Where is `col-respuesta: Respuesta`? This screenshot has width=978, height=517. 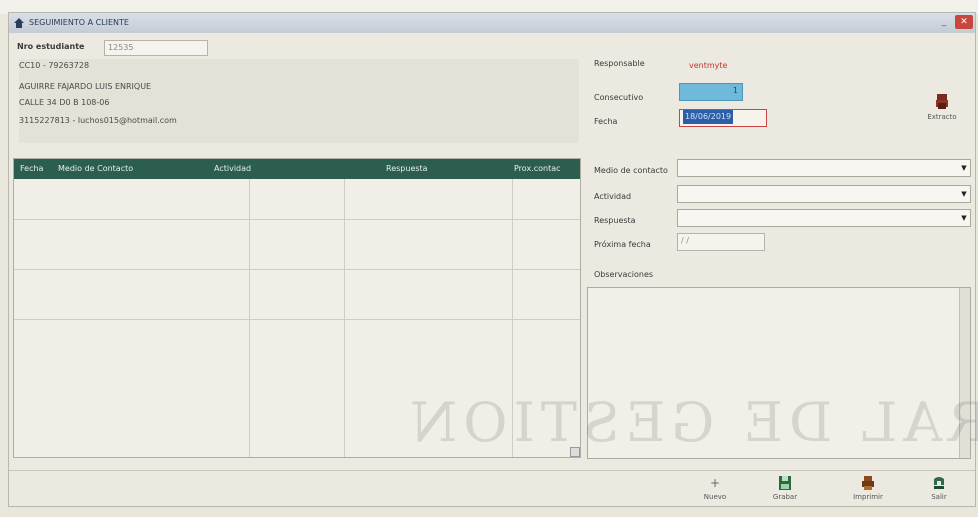 col-respuesta: Respuesta is located at coordinates (407, 168).